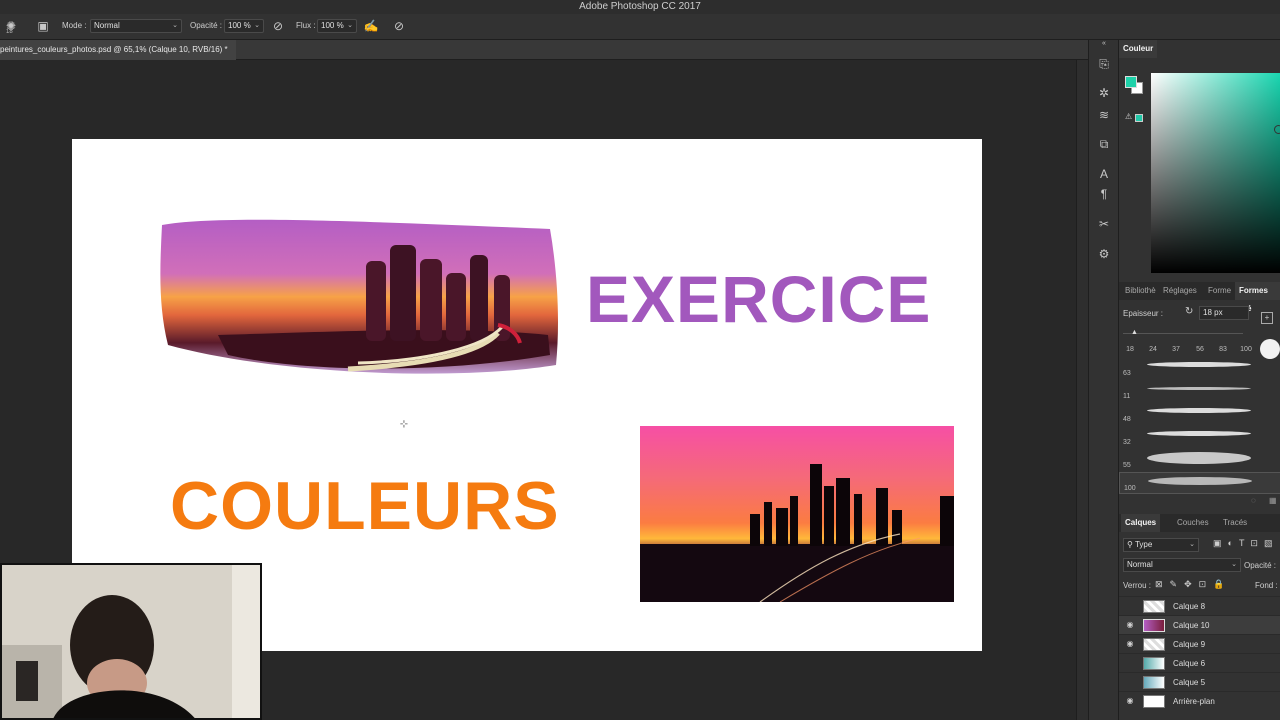 The width and height of the screenshot is (1280, 720). Describe the element at coordinates (1189, 606) in the screenshot. I see `layer-name: Calque 8` at that location.